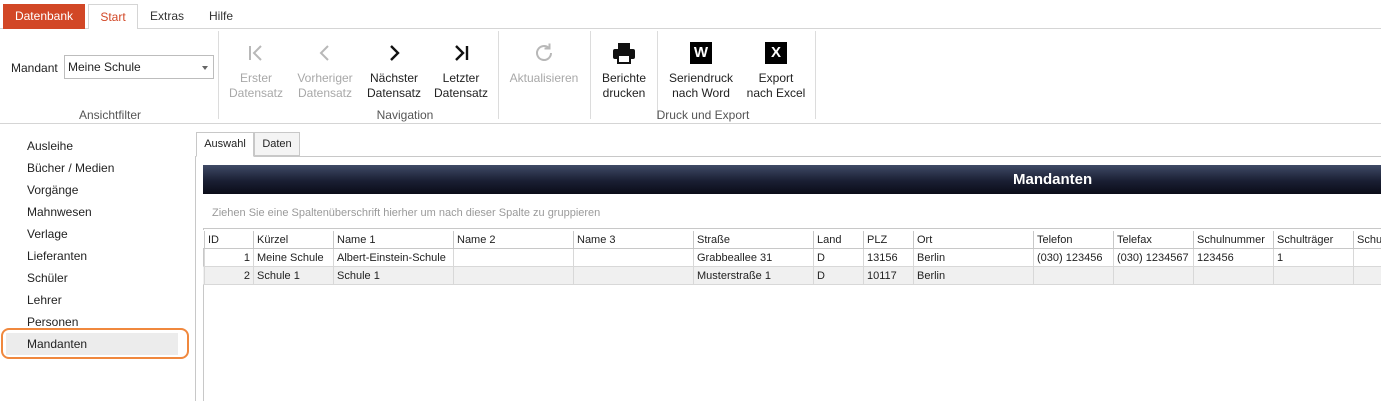 This screenshot has height=401, width=1381. I want to click on export-excel-label-2: nach Excel, so click(776, 93).